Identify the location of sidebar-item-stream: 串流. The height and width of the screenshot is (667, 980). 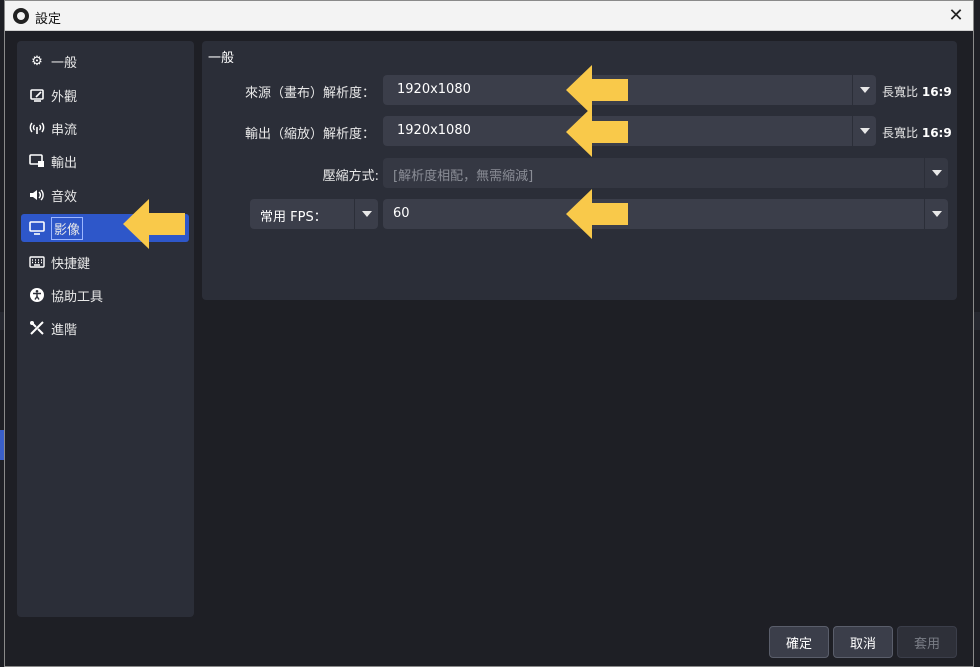
(105, 128).